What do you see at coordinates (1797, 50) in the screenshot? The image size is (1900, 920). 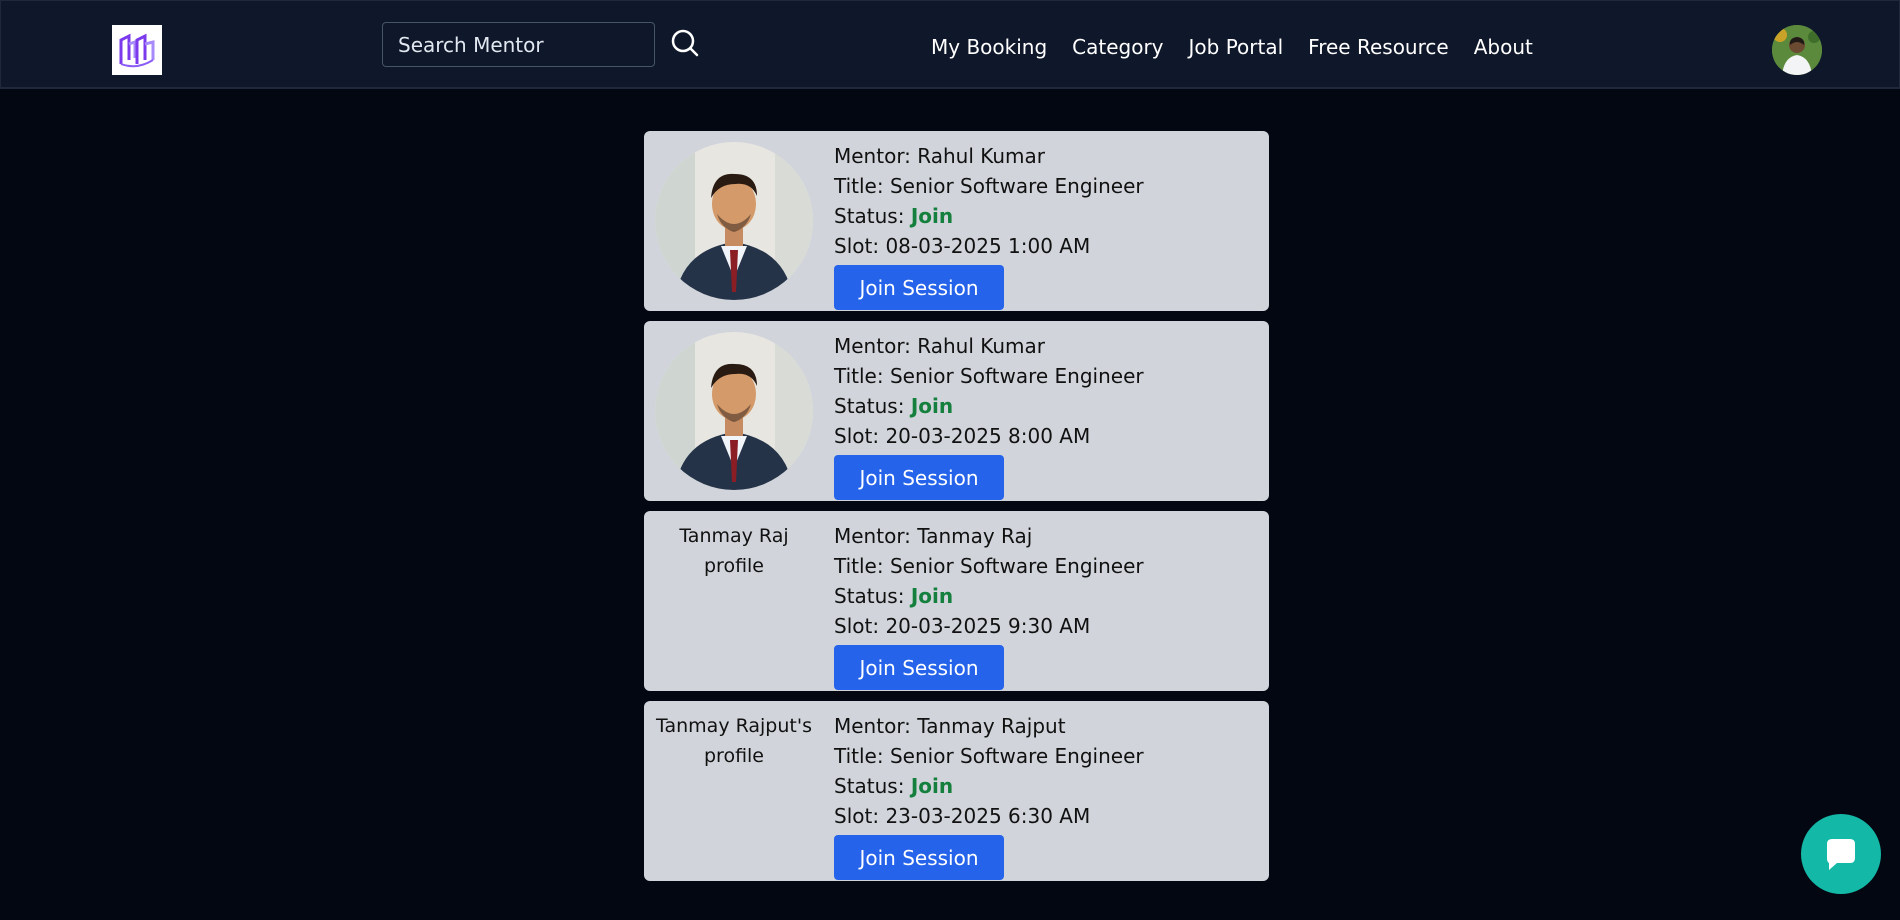 I see `user-avatar` at bounding box center [1797, 50].